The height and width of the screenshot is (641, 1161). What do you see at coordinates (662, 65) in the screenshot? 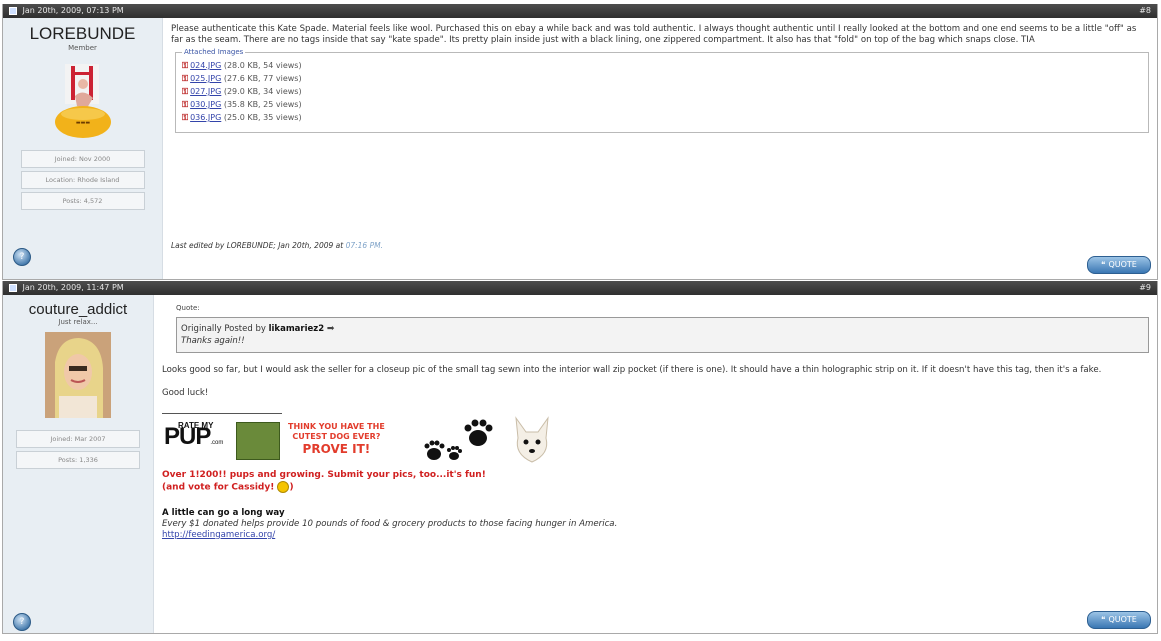
I see `attachment-item: ⚿ 024.JPG (28.0 KB, 54 views)` at bounding box center [662, 65].